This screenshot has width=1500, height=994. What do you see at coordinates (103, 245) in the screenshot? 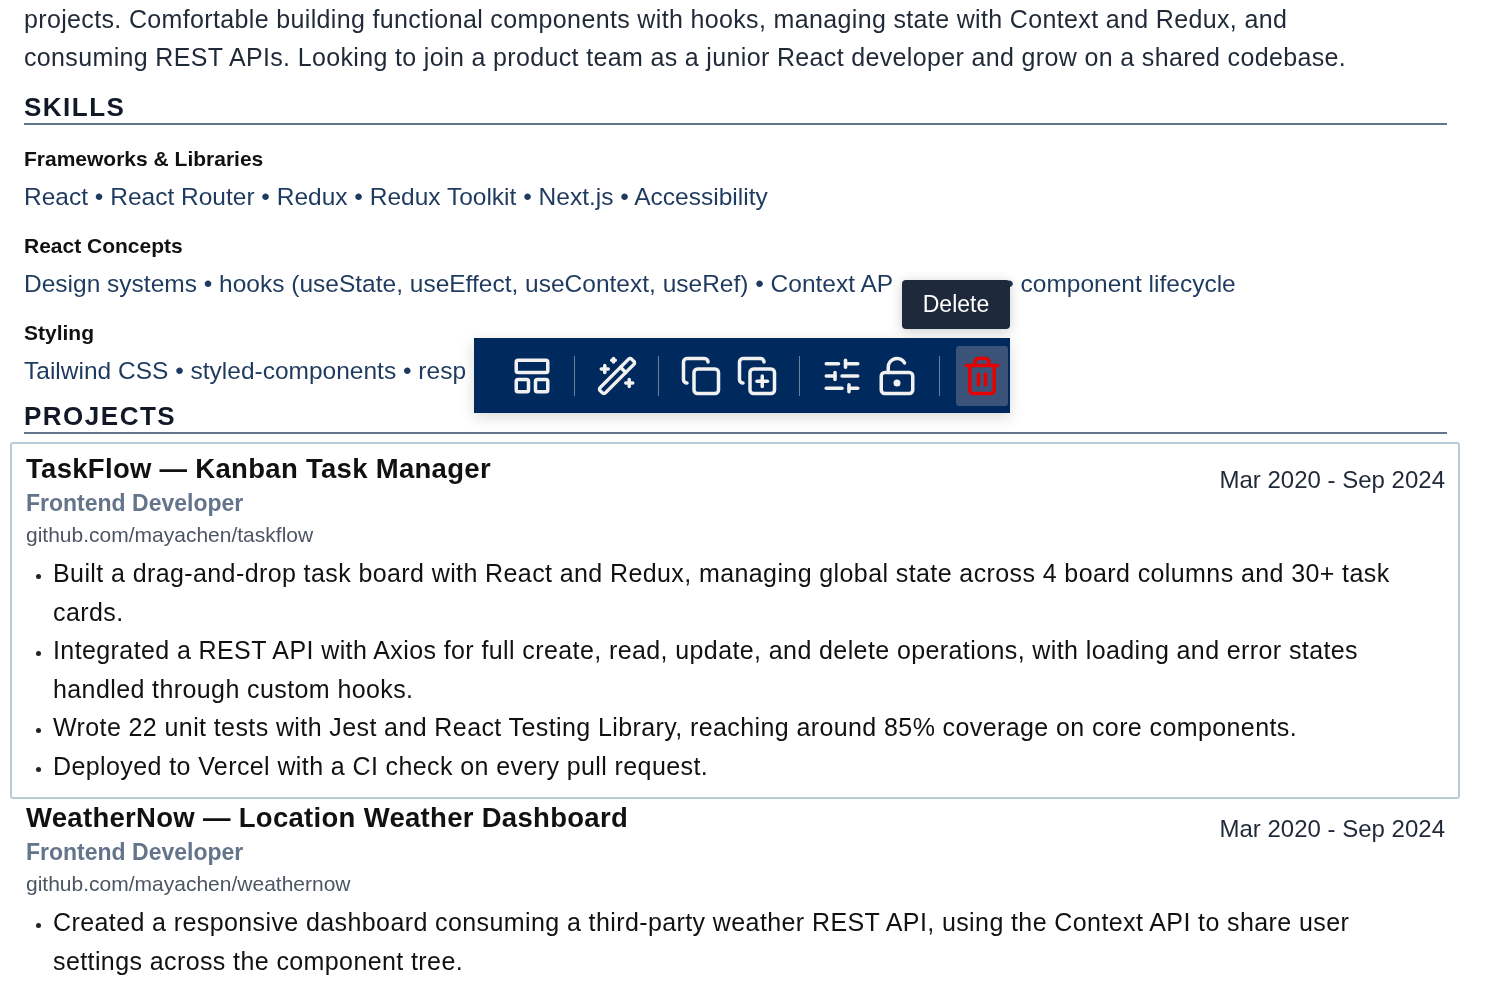
I see `skill-group-title: React Concepts` at bounding box center [103, 245].